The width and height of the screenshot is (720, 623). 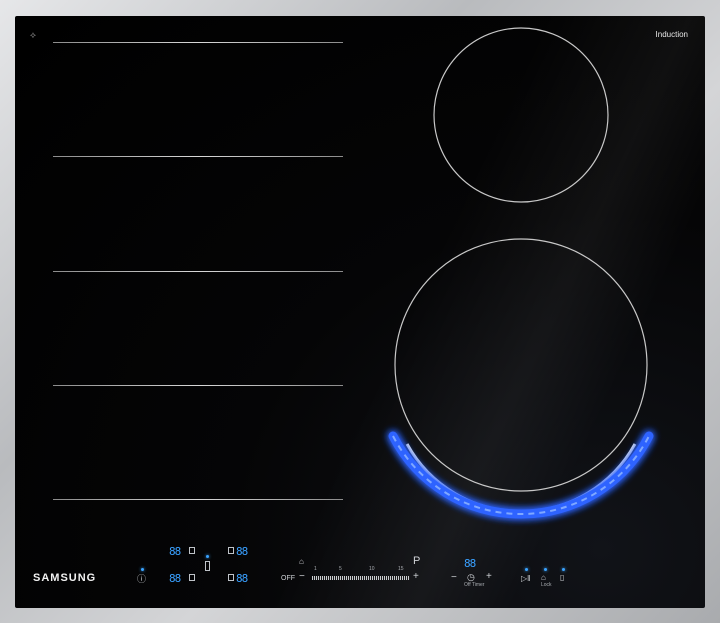 I want to click on power-led, so click(x=563, y=569).